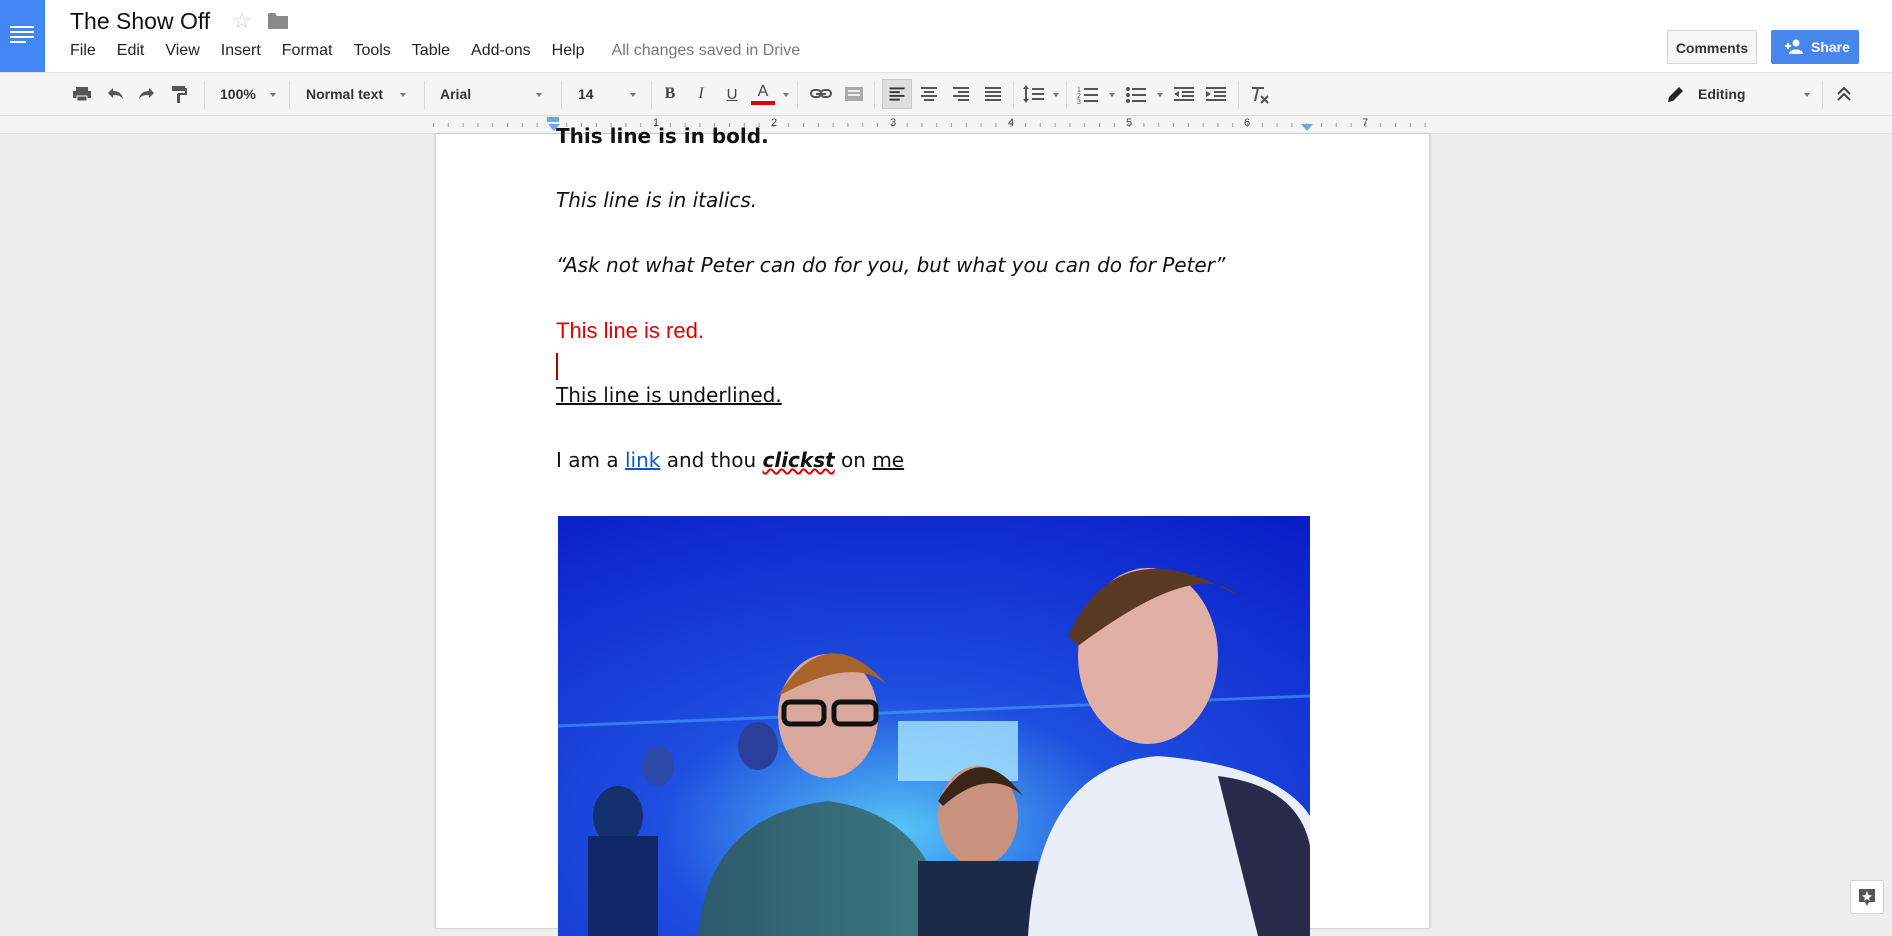 Image resolution: width=1892 pixels, height=936 pixels. I want to click on menu-help: Help, so click(568, 51).